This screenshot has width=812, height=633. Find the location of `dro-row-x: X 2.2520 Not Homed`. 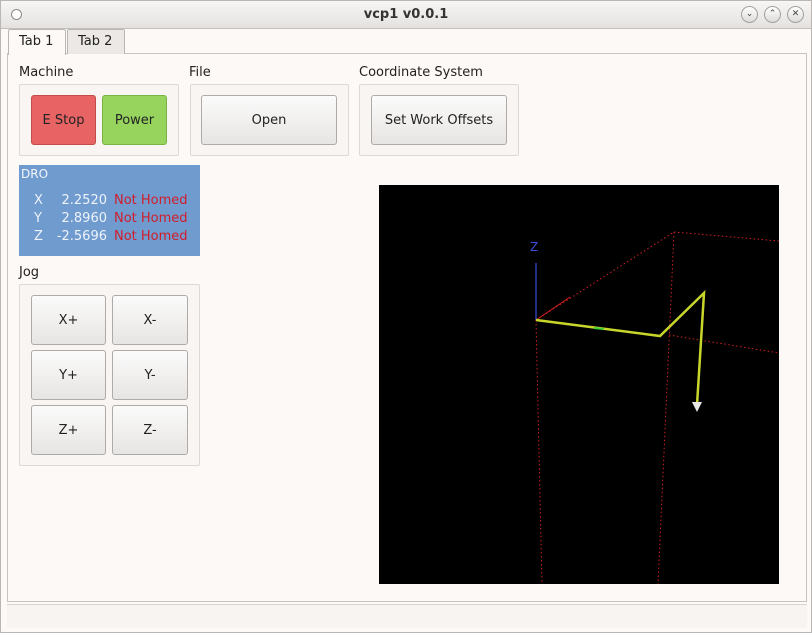

dro-row-x: X 2.2520 Not Homed is located at coordinates (109, 202).